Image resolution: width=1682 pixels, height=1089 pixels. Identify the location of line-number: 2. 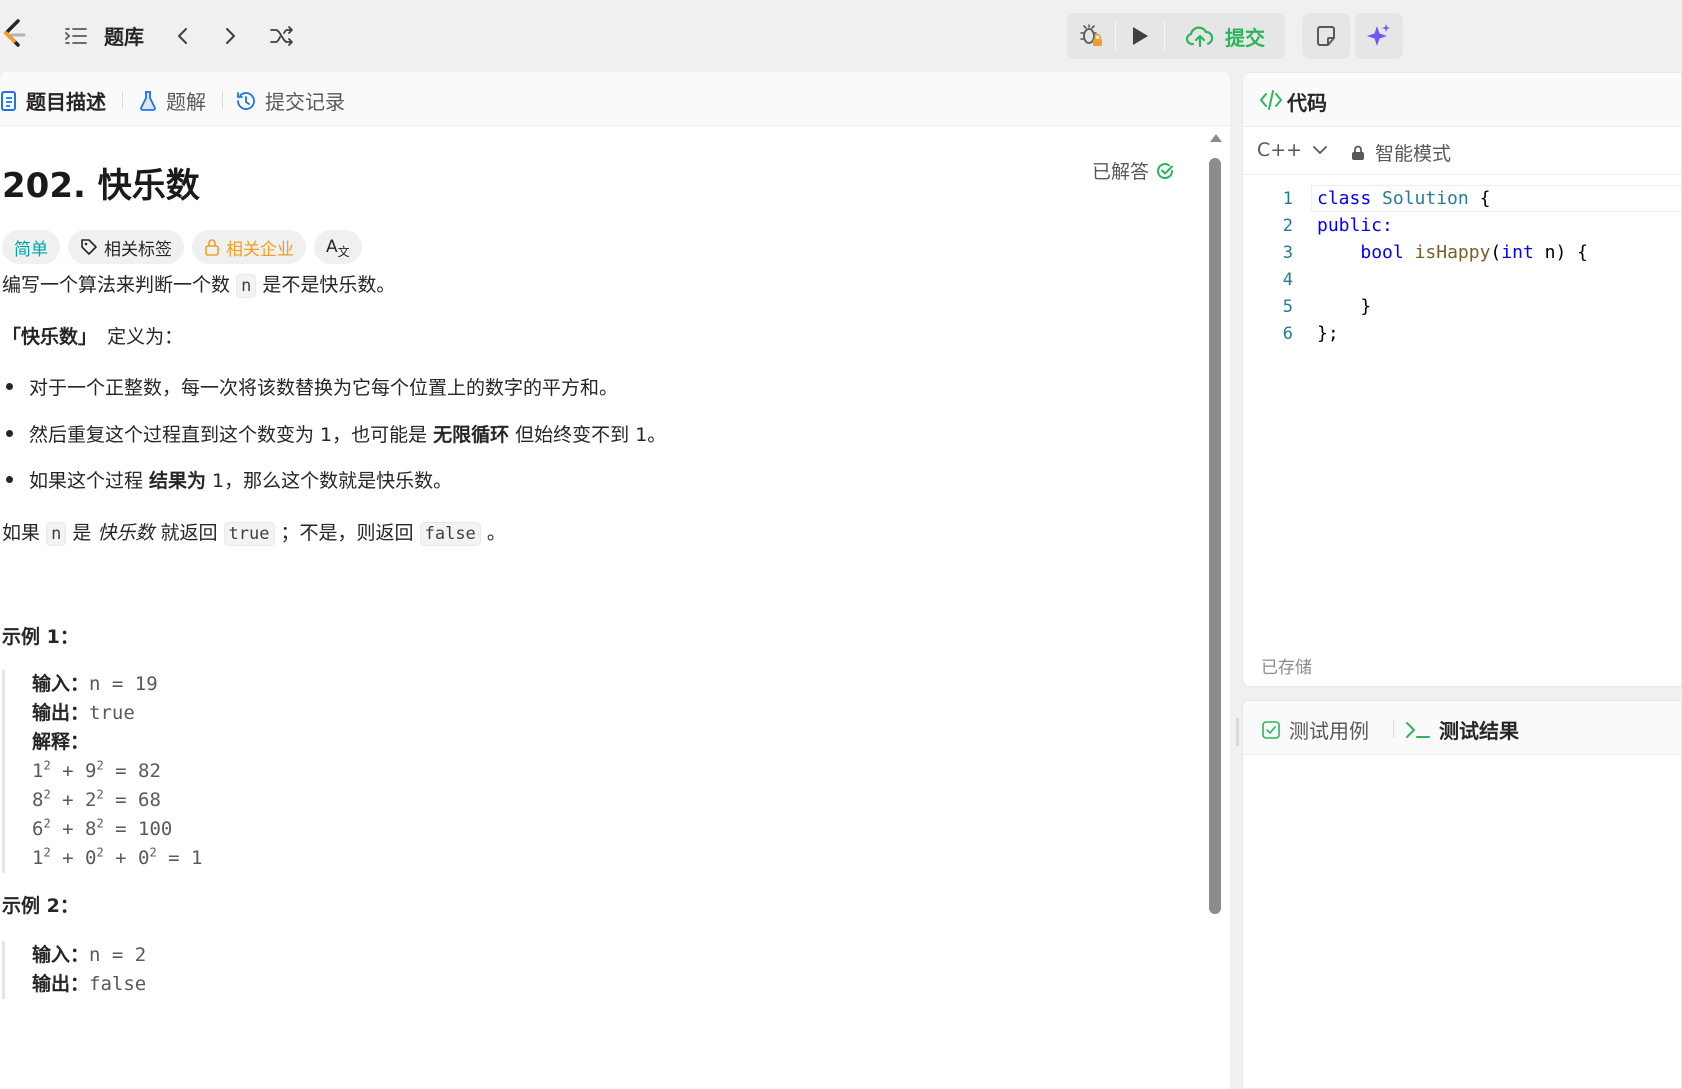
(1287, 225).